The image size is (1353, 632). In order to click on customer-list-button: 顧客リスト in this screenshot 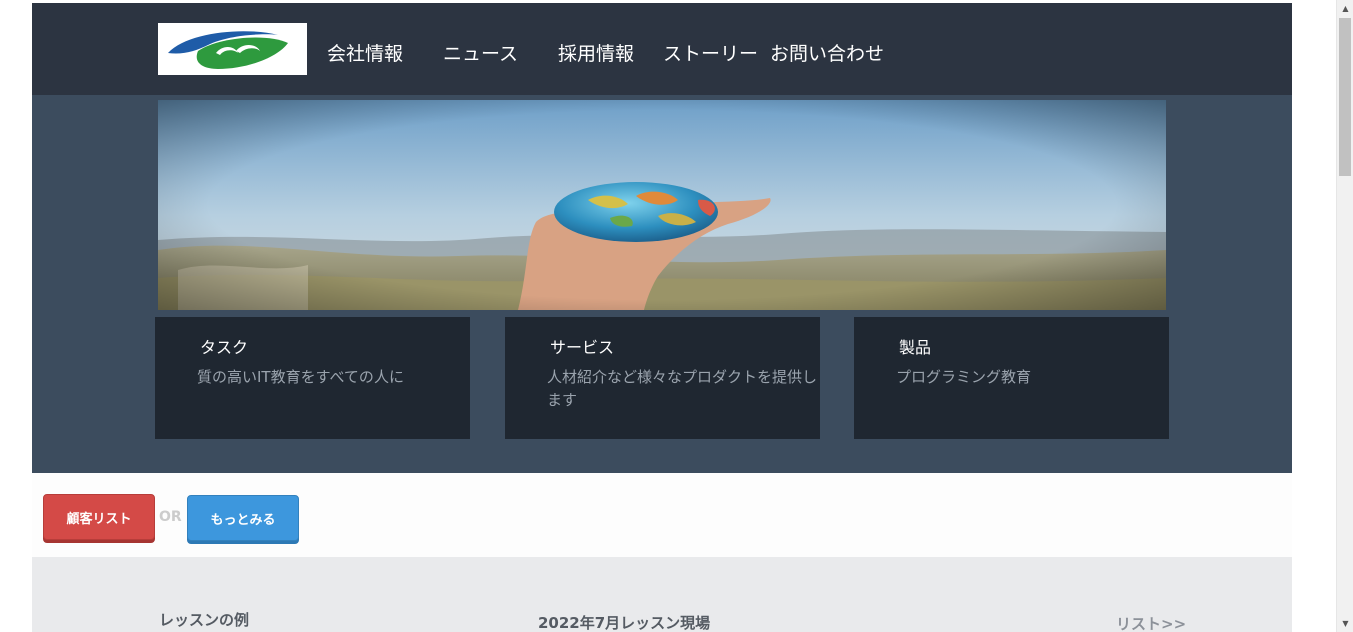, I will do `click(99, 517)`.